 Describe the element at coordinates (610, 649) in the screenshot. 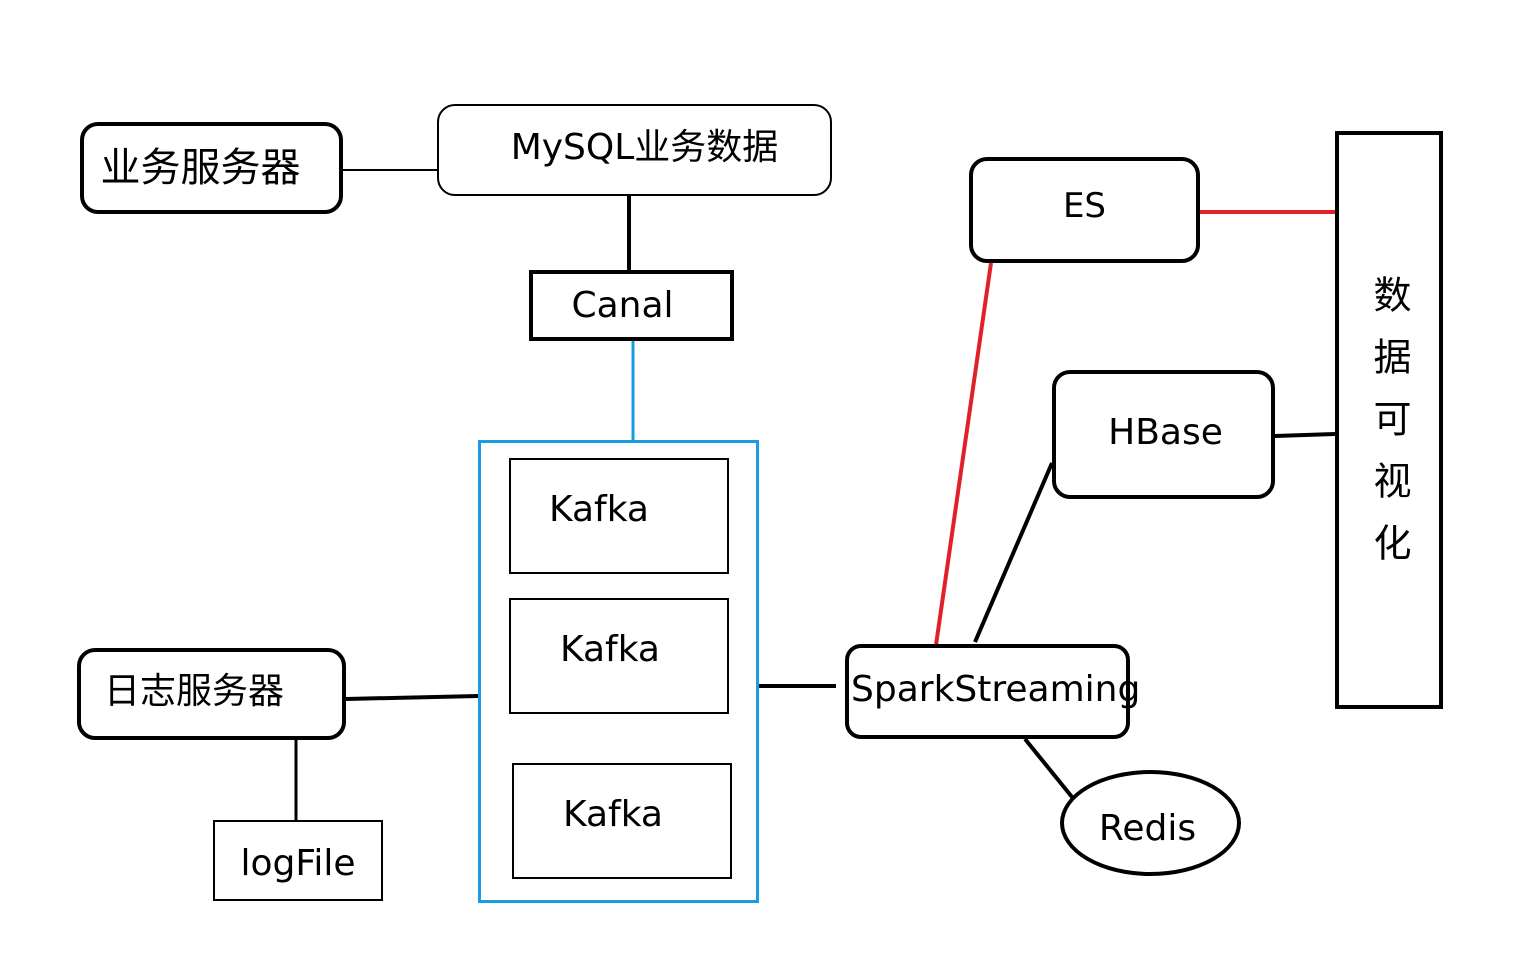

I see `kafka-node-2-label: Kafka` at that location.